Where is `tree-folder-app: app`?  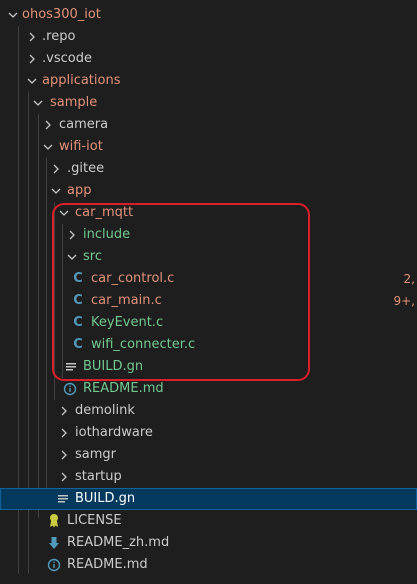
tree-folder-app: app is located at coordinates (208, 191).